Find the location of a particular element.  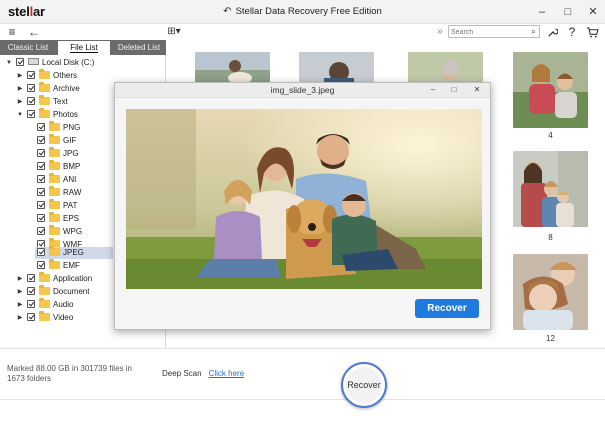

help-icon: ? is located at coordinates (572, 32).